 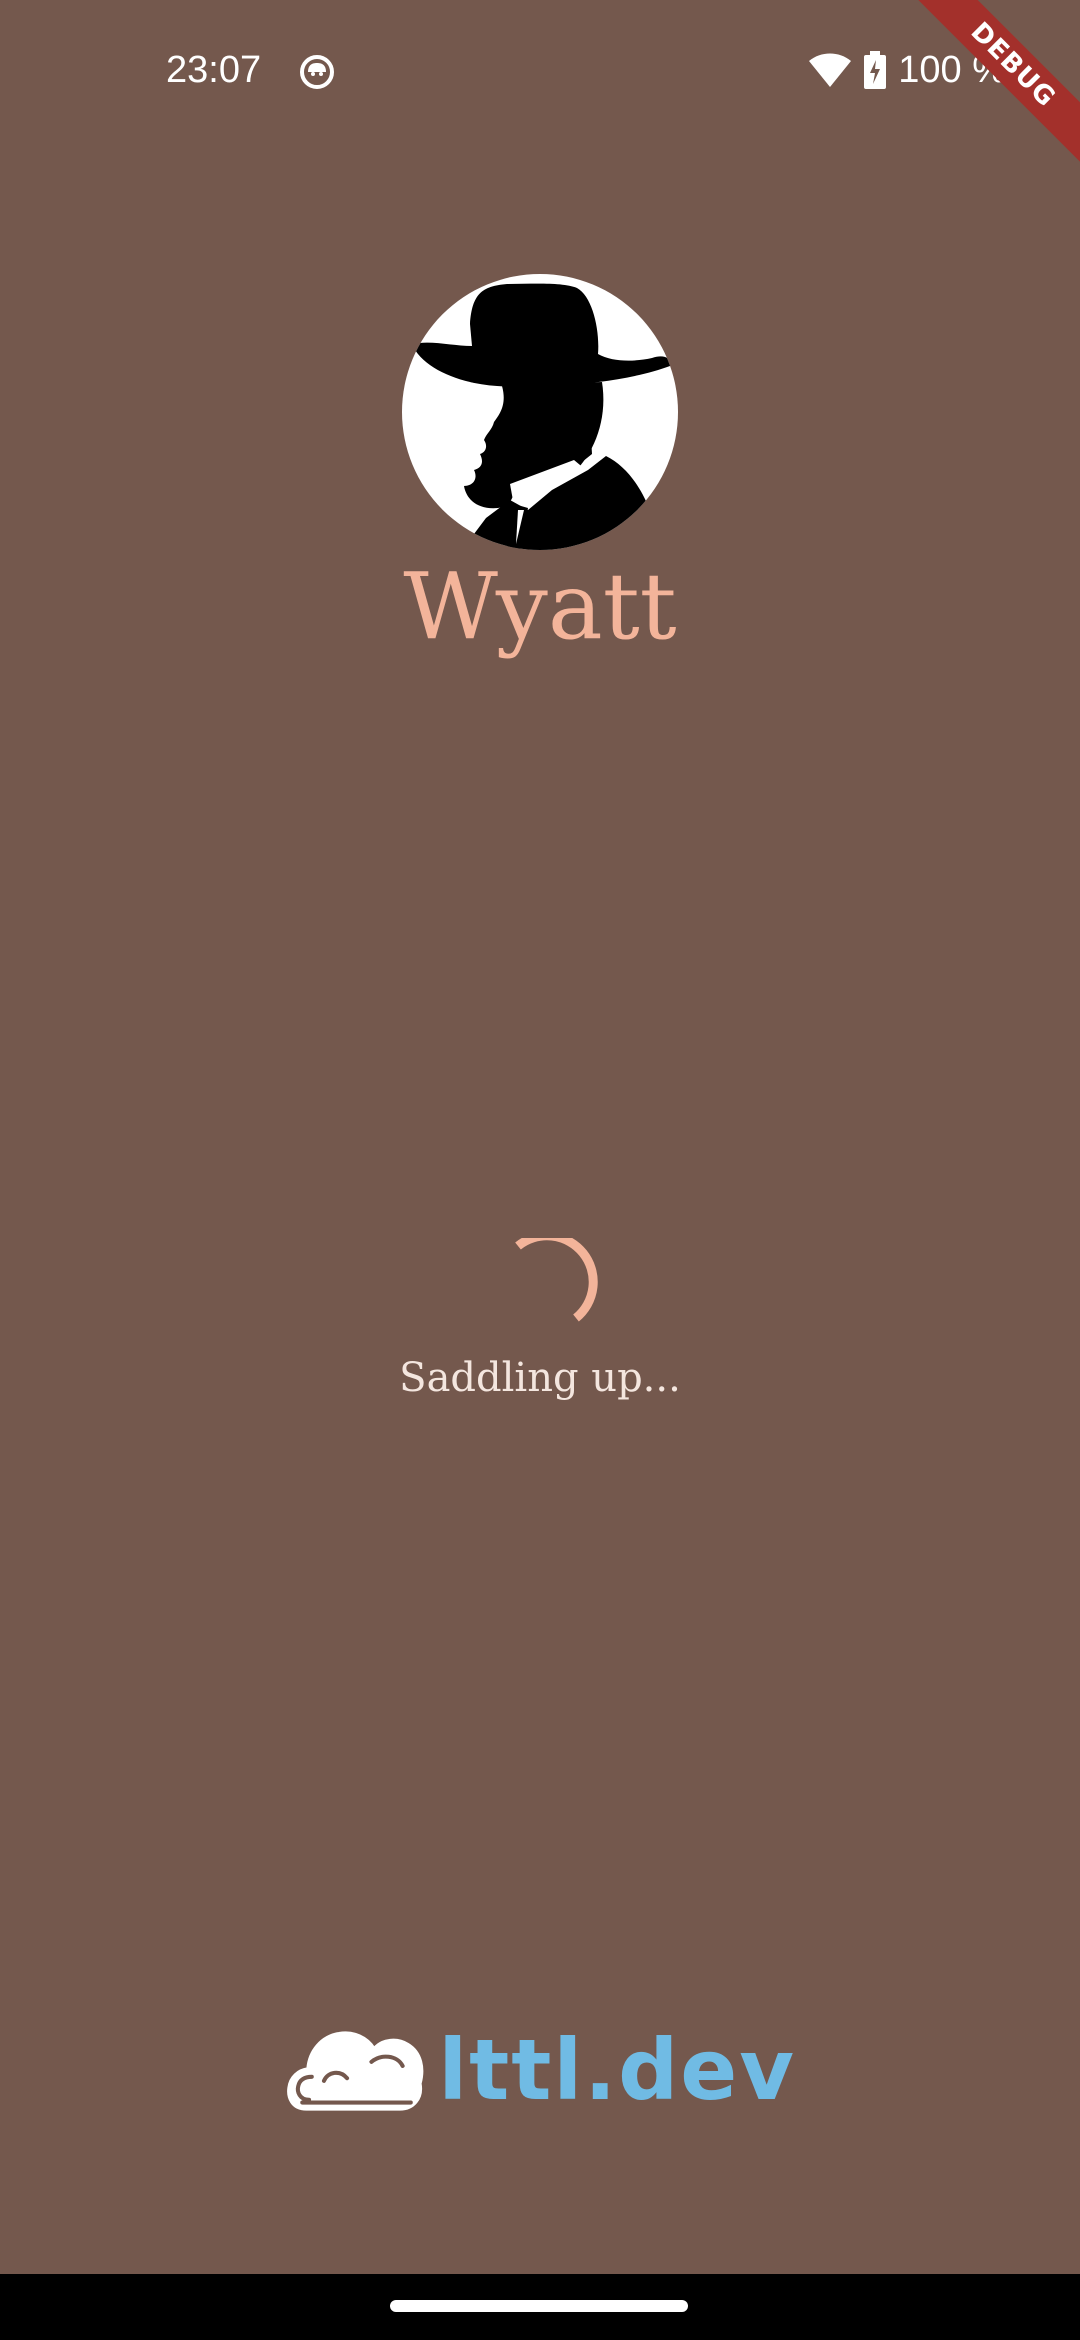 I want to click on logo-text: lttl.dev, so click(x=617, y=2070).